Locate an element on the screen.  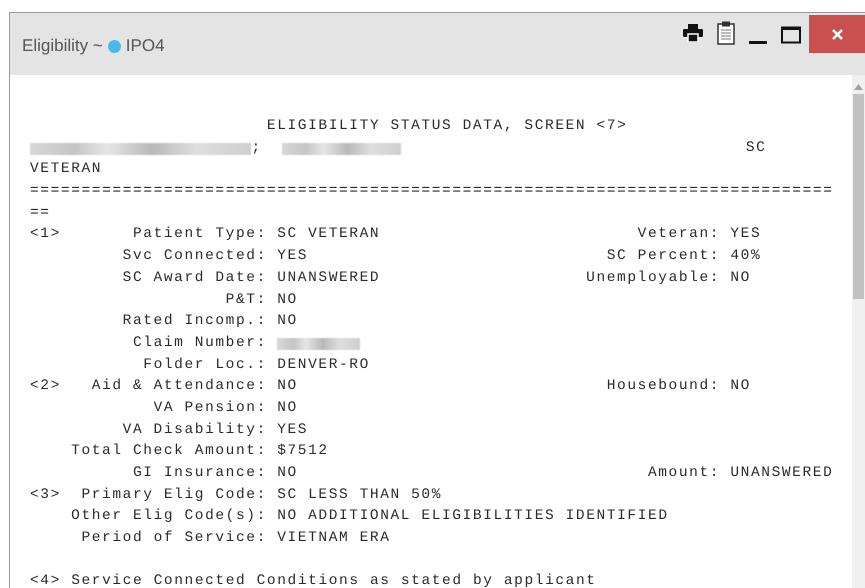
status-dot-icon is located at coordinates (114, 46).